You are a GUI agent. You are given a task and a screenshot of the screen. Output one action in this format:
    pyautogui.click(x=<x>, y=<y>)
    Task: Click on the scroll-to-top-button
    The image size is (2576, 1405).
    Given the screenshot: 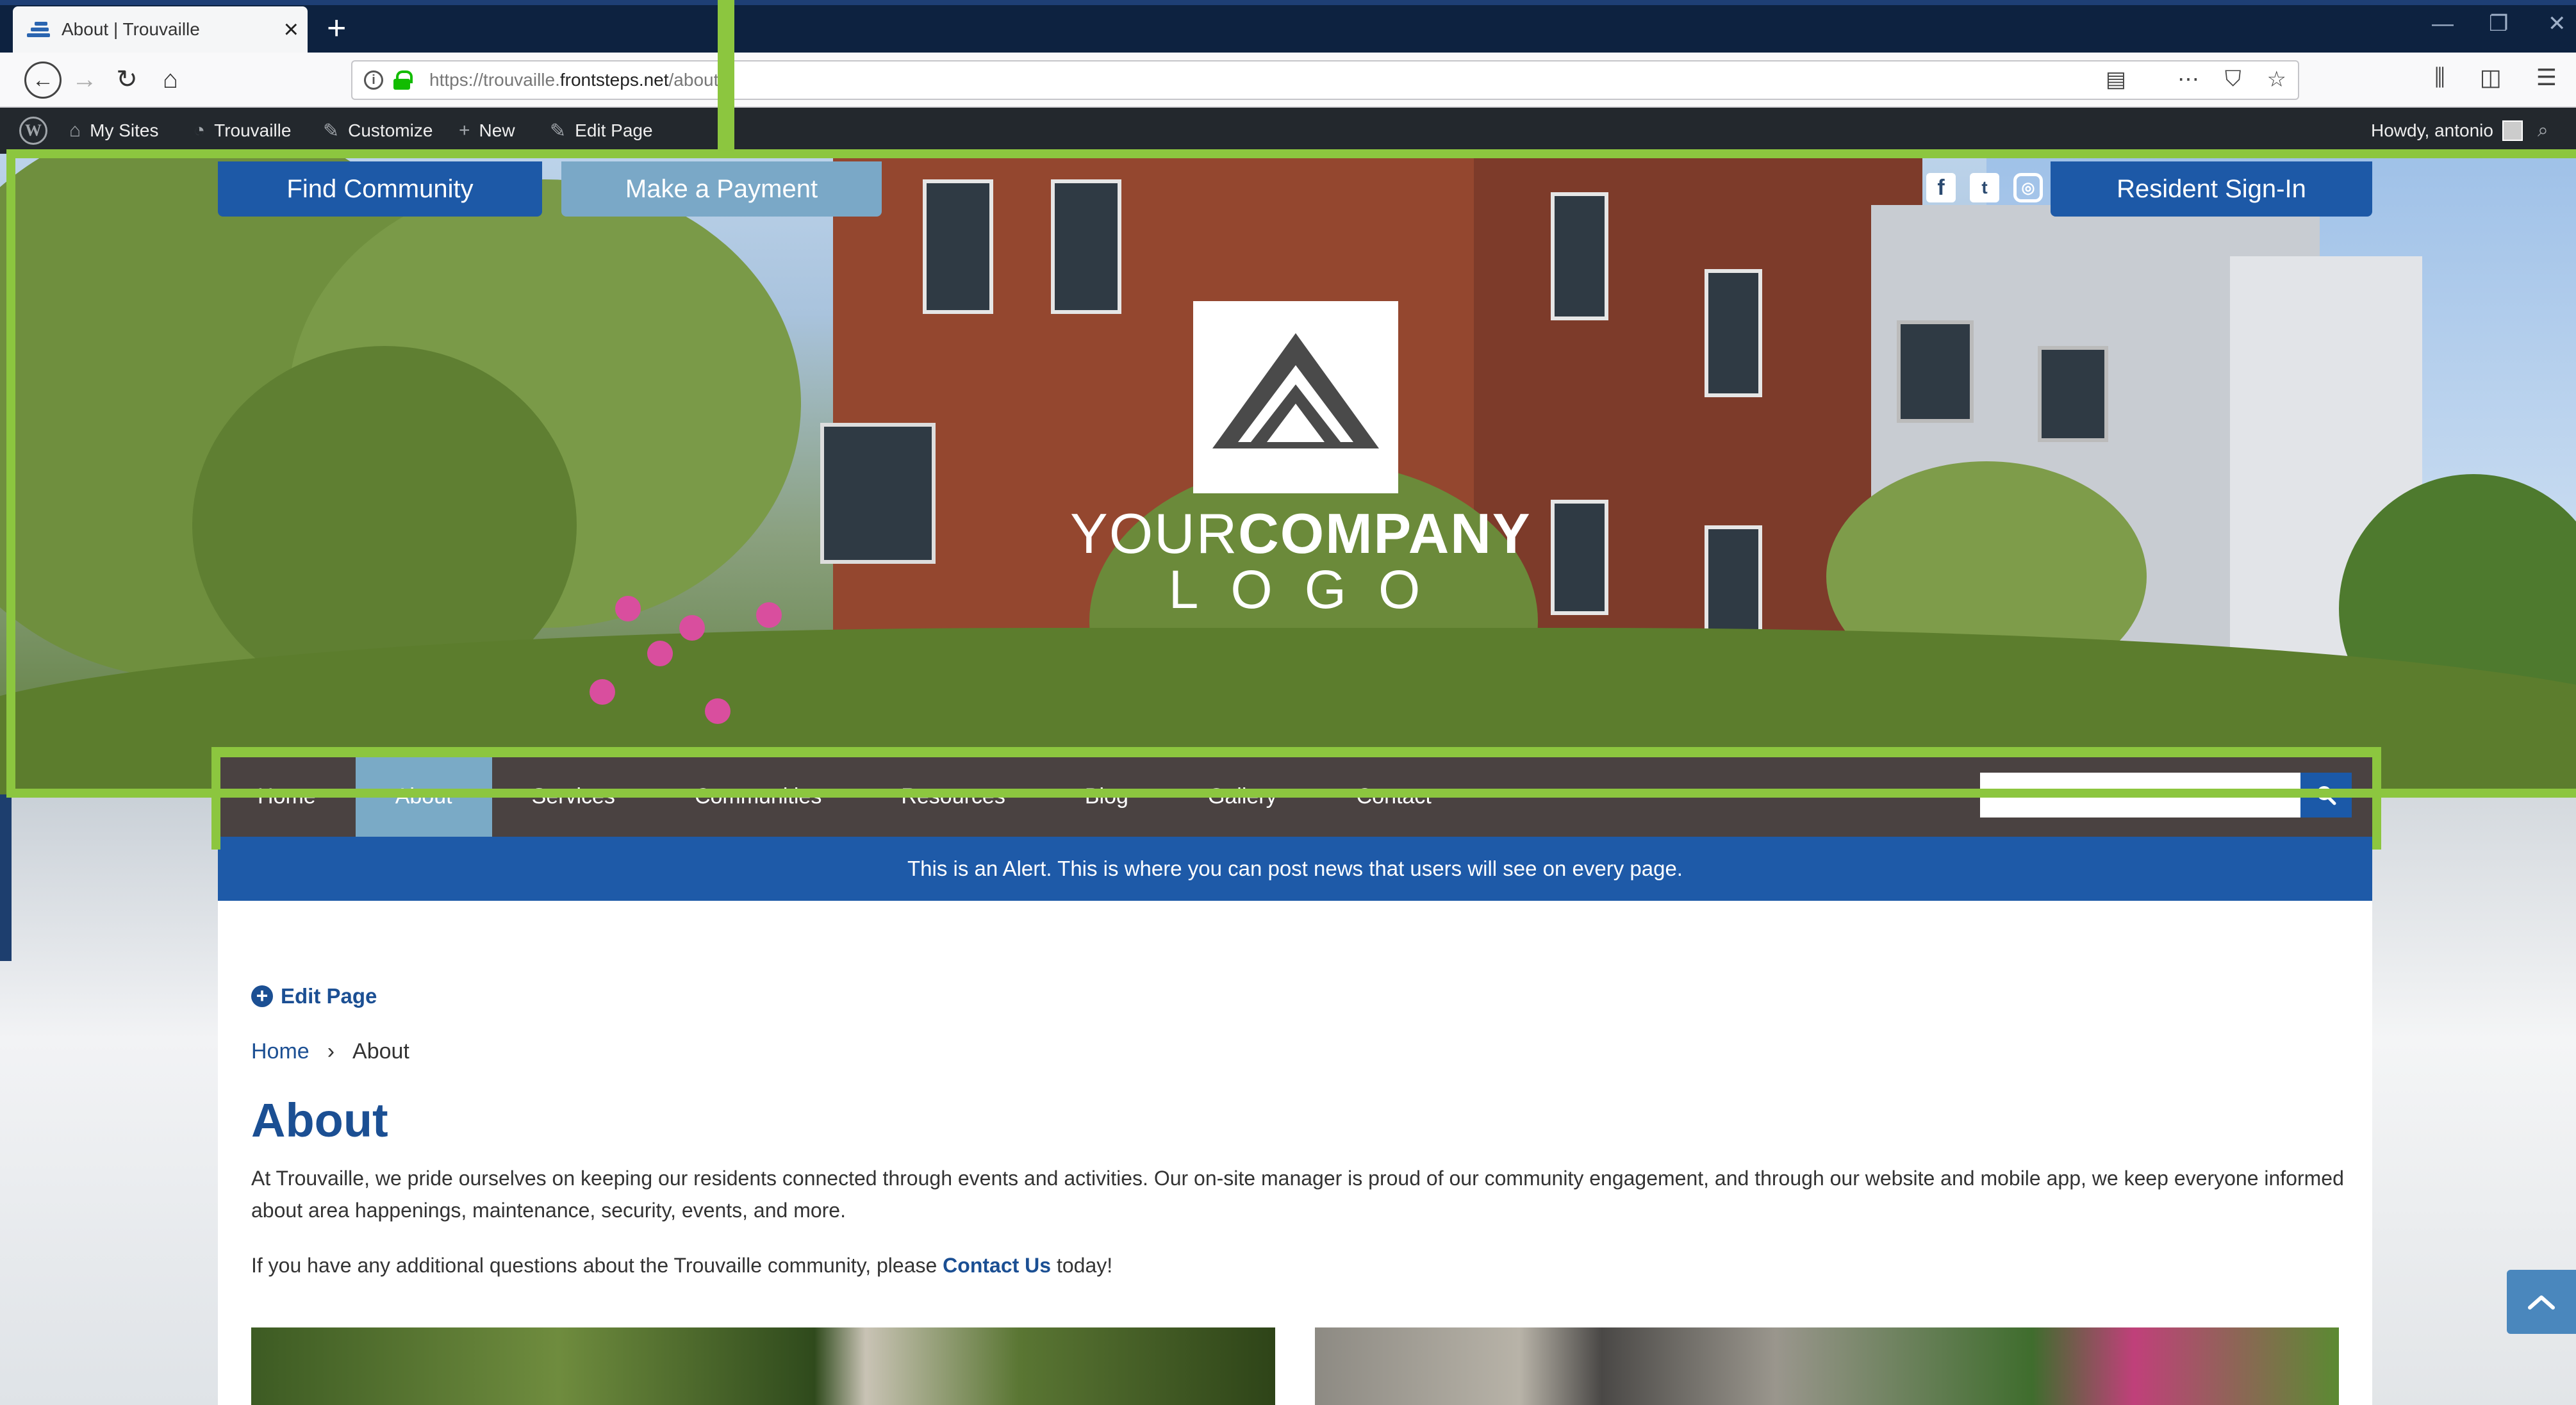 What is the action you would take?
    pyautogui.click(x=2541, y=1302)
    